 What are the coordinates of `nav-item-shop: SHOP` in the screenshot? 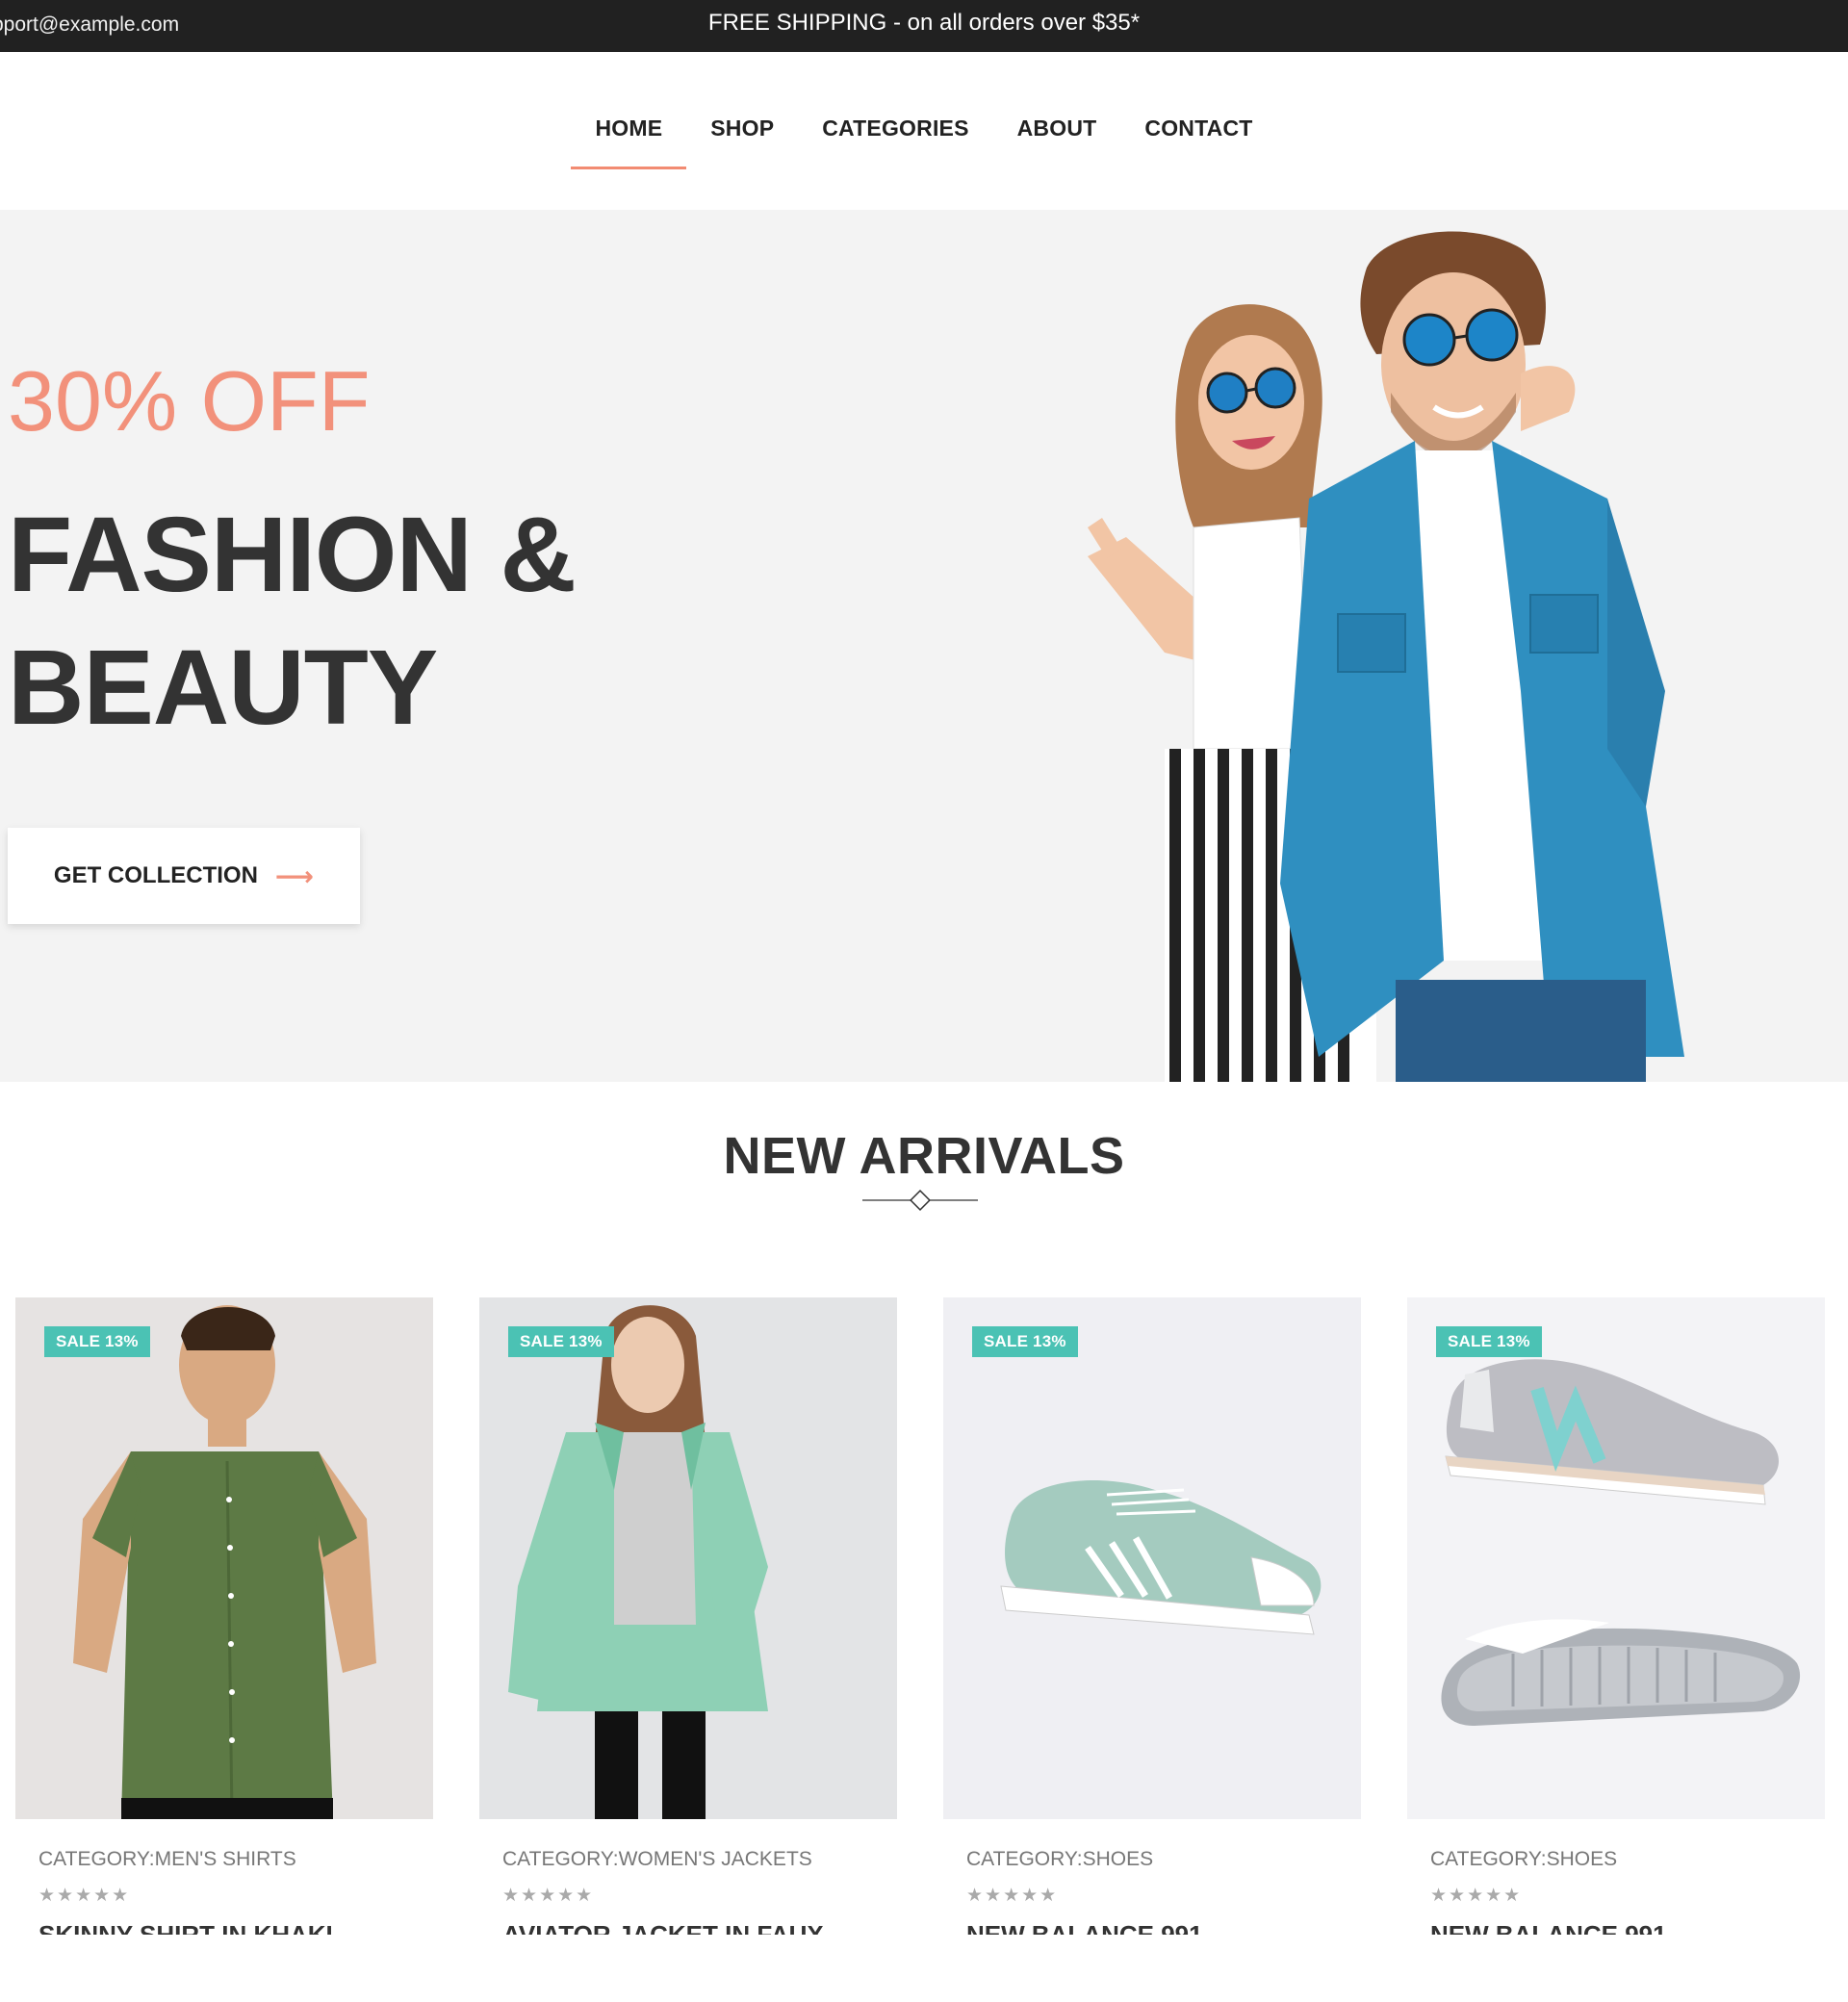 It's located at (742, 142).